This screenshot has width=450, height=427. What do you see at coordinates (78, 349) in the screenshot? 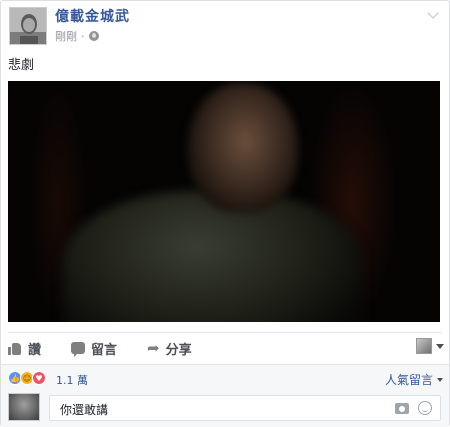
I see `comment-bubble-icon` at bounding box center [78, 349].